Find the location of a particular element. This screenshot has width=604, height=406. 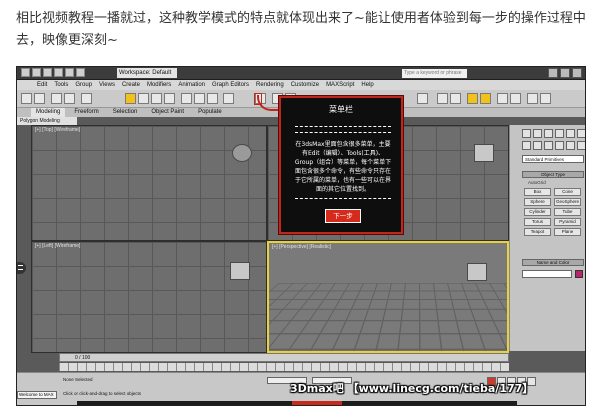

hierarchy-tab-icon is located at coordinates (548, 133).